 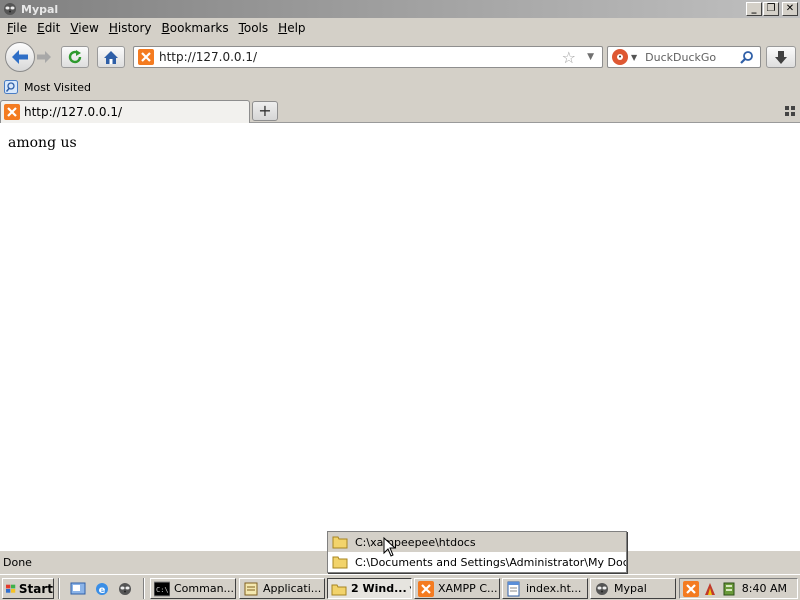 I want to click on svg-text: e, so click(x=102, y=590).